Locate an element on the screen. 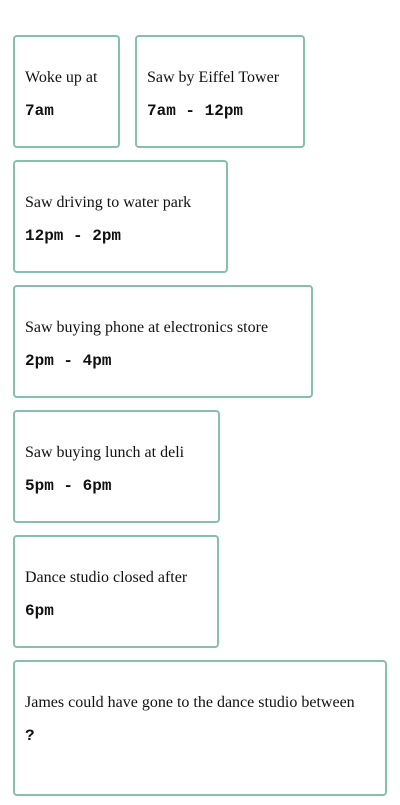 Image resolution: width=400 pixels, height=805 pixels. event-label: Woke up at is located at coordinates (61, 77).